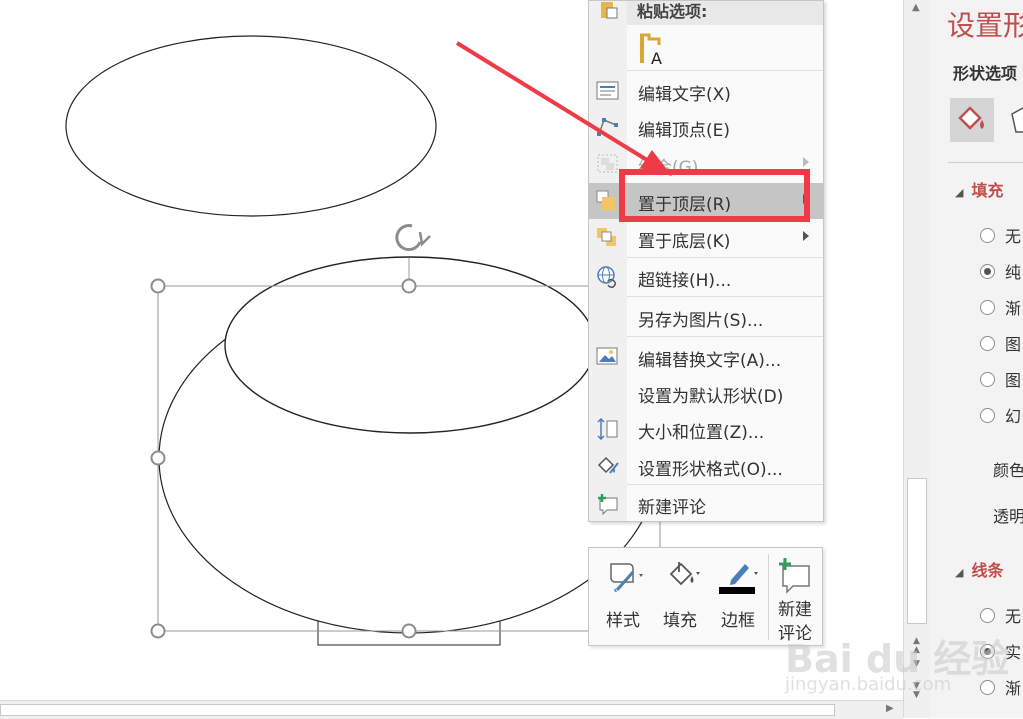  I want to click on fill-option-gradient: 渐, so click(1000, 307).